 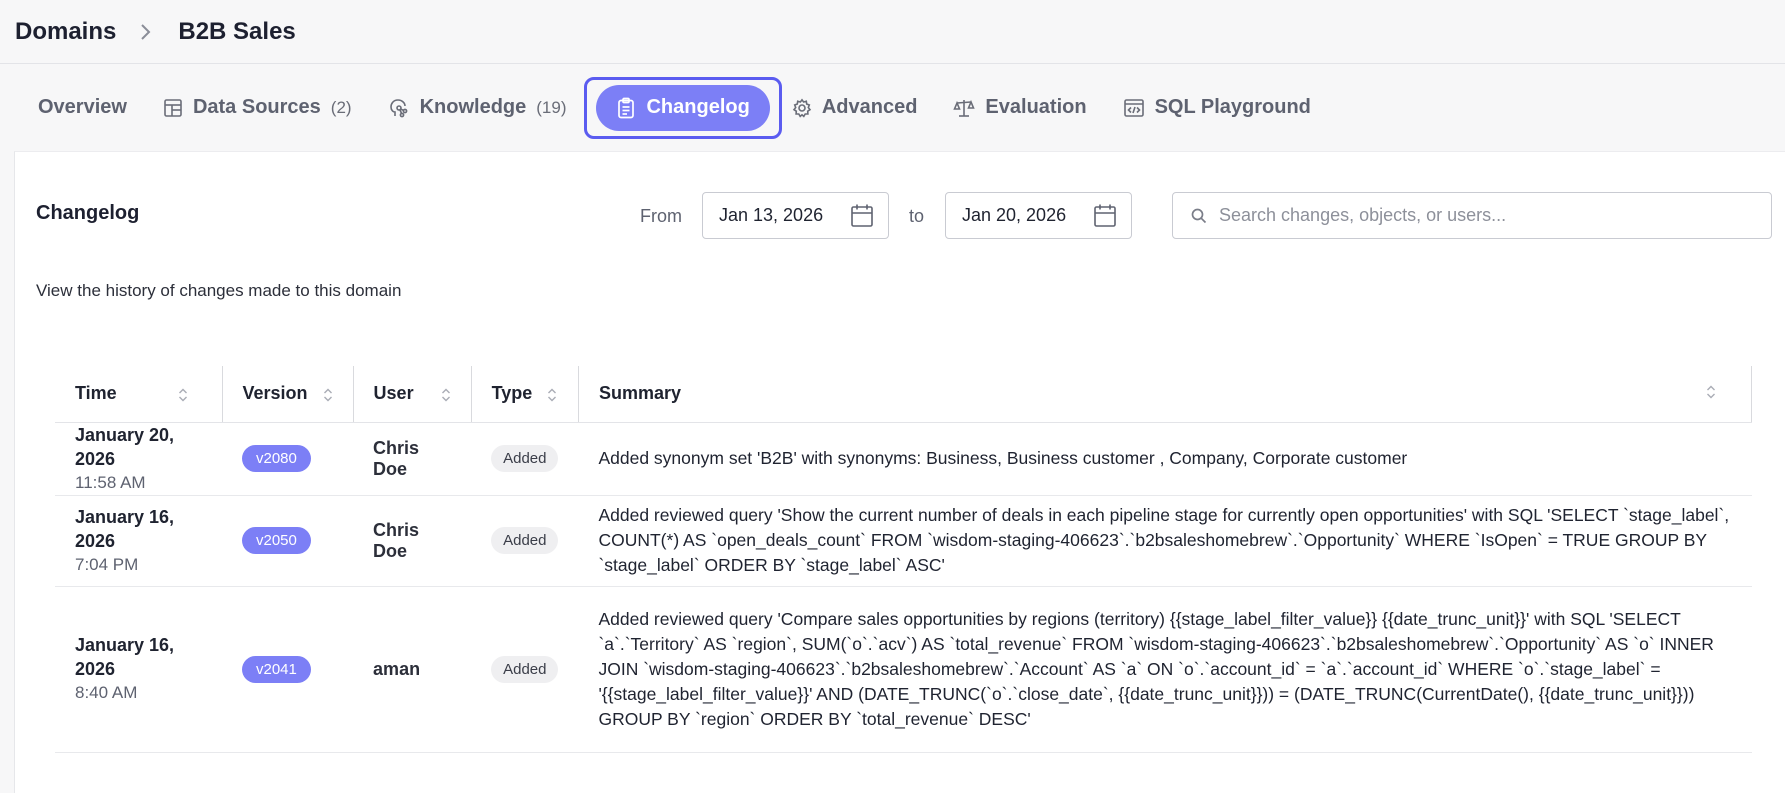 What do you see at coordinates (106, 692) in the screenshot?
I see `row-time: 8:40 AM` at bounding box center [106, 692].